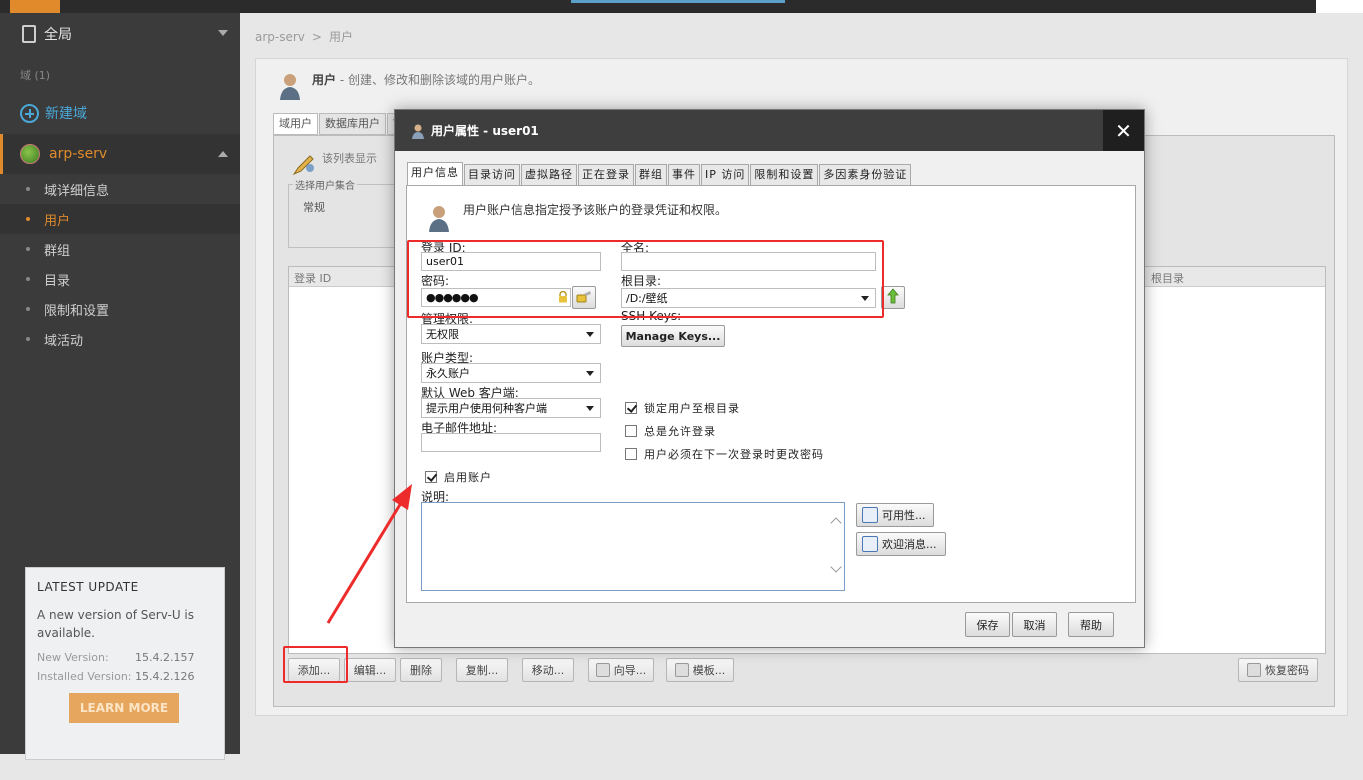  Describe the element at coordinates (725, 174) in the screenshot. I see `tab-ip-access: IP 访问` at that location.